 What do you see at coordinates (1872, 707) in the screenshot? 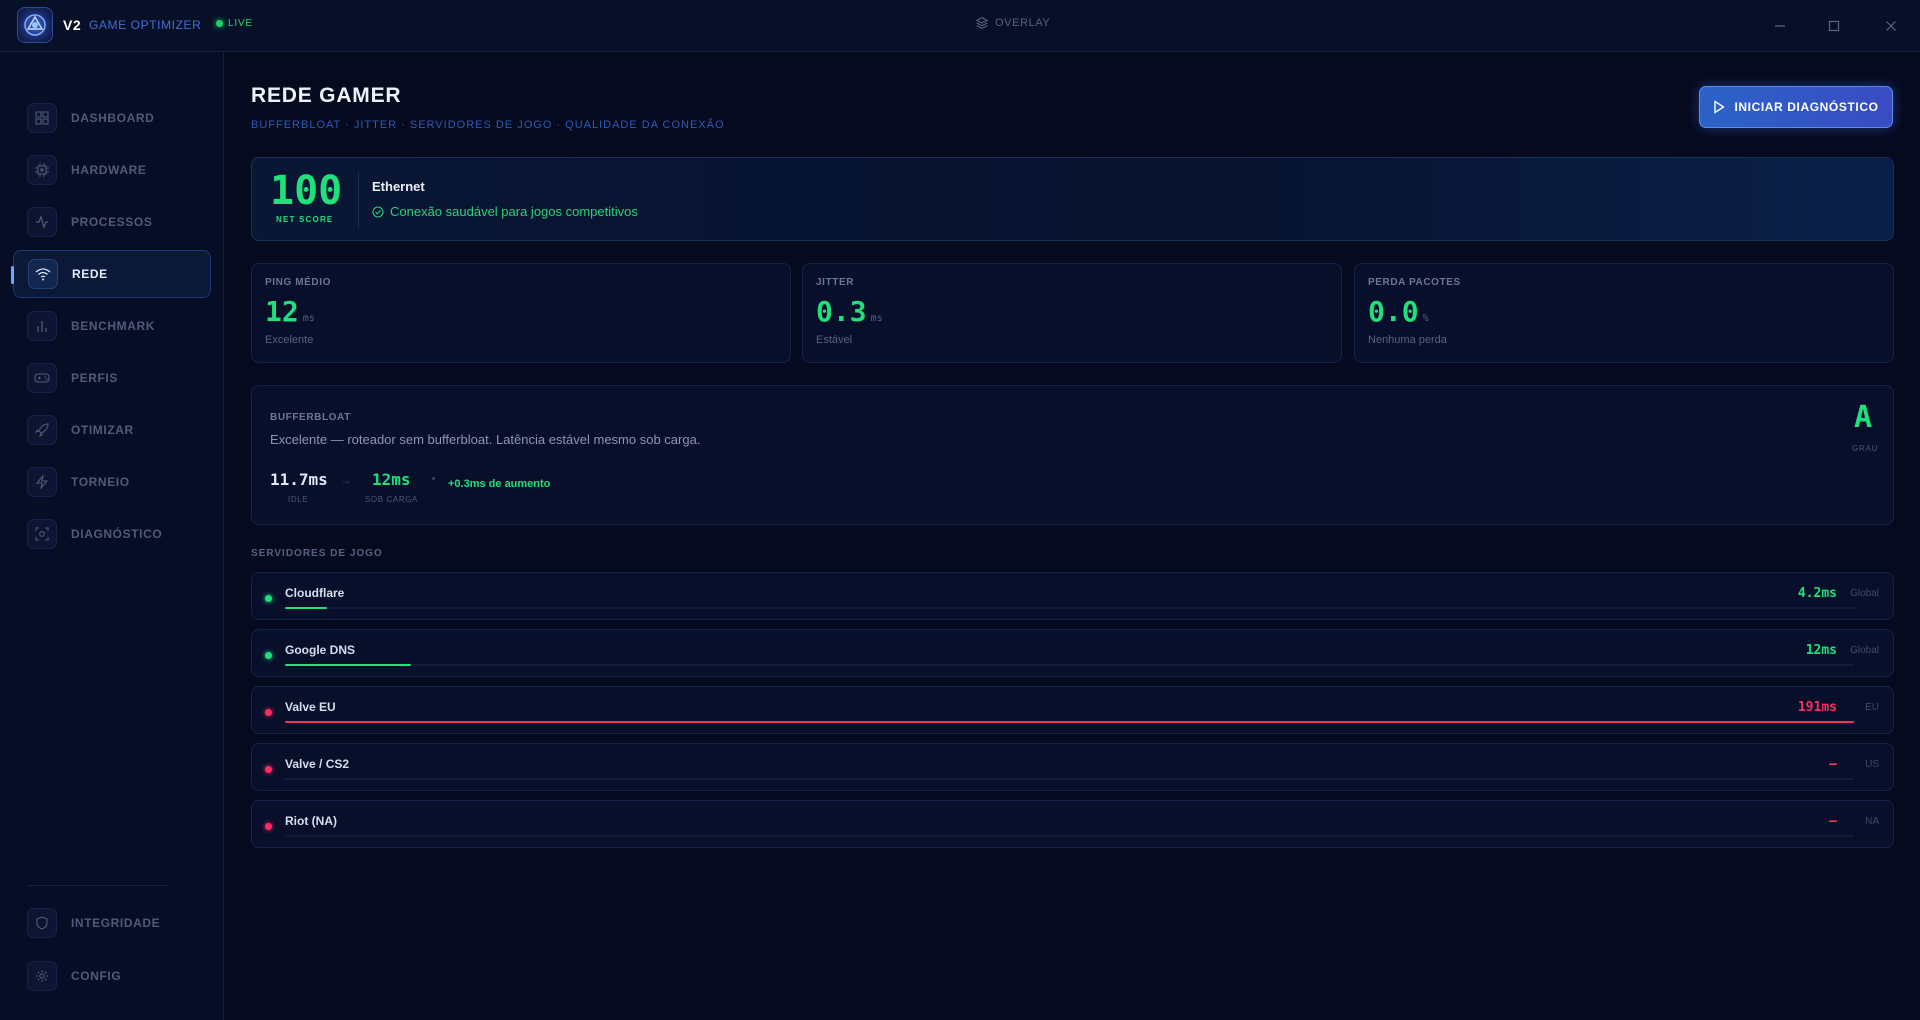
I see `server-region: EU` at bounding box center [1872, 707].